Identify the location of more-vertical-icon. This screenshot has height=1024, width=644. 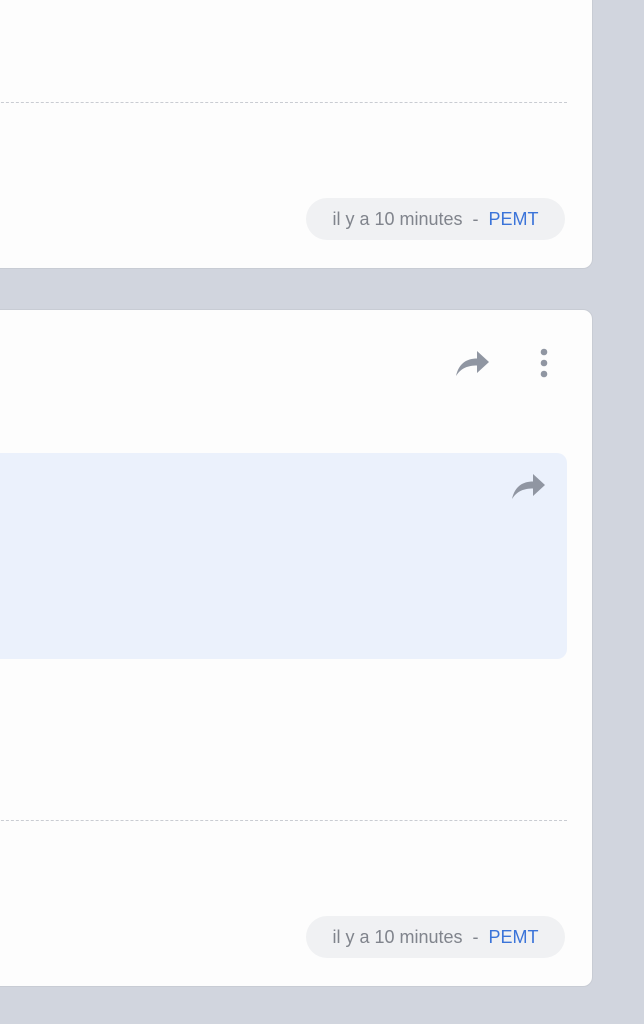
(544, 363).